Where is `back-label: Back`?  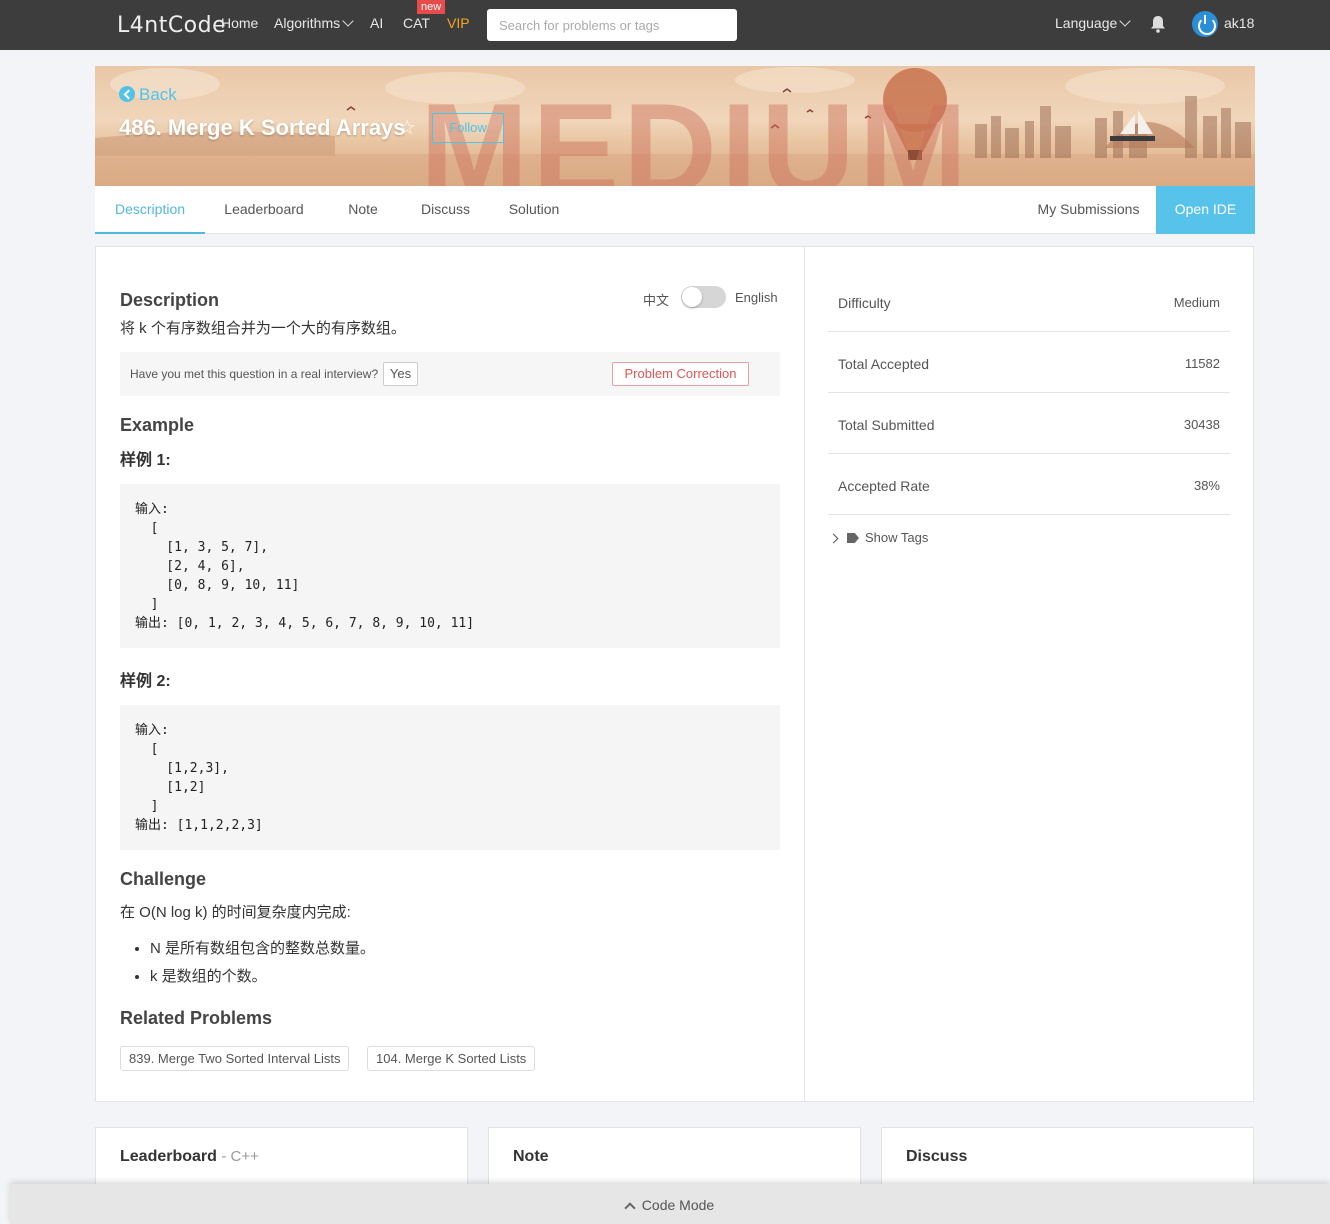 back-label: Back is located at coordinates (158, 94).